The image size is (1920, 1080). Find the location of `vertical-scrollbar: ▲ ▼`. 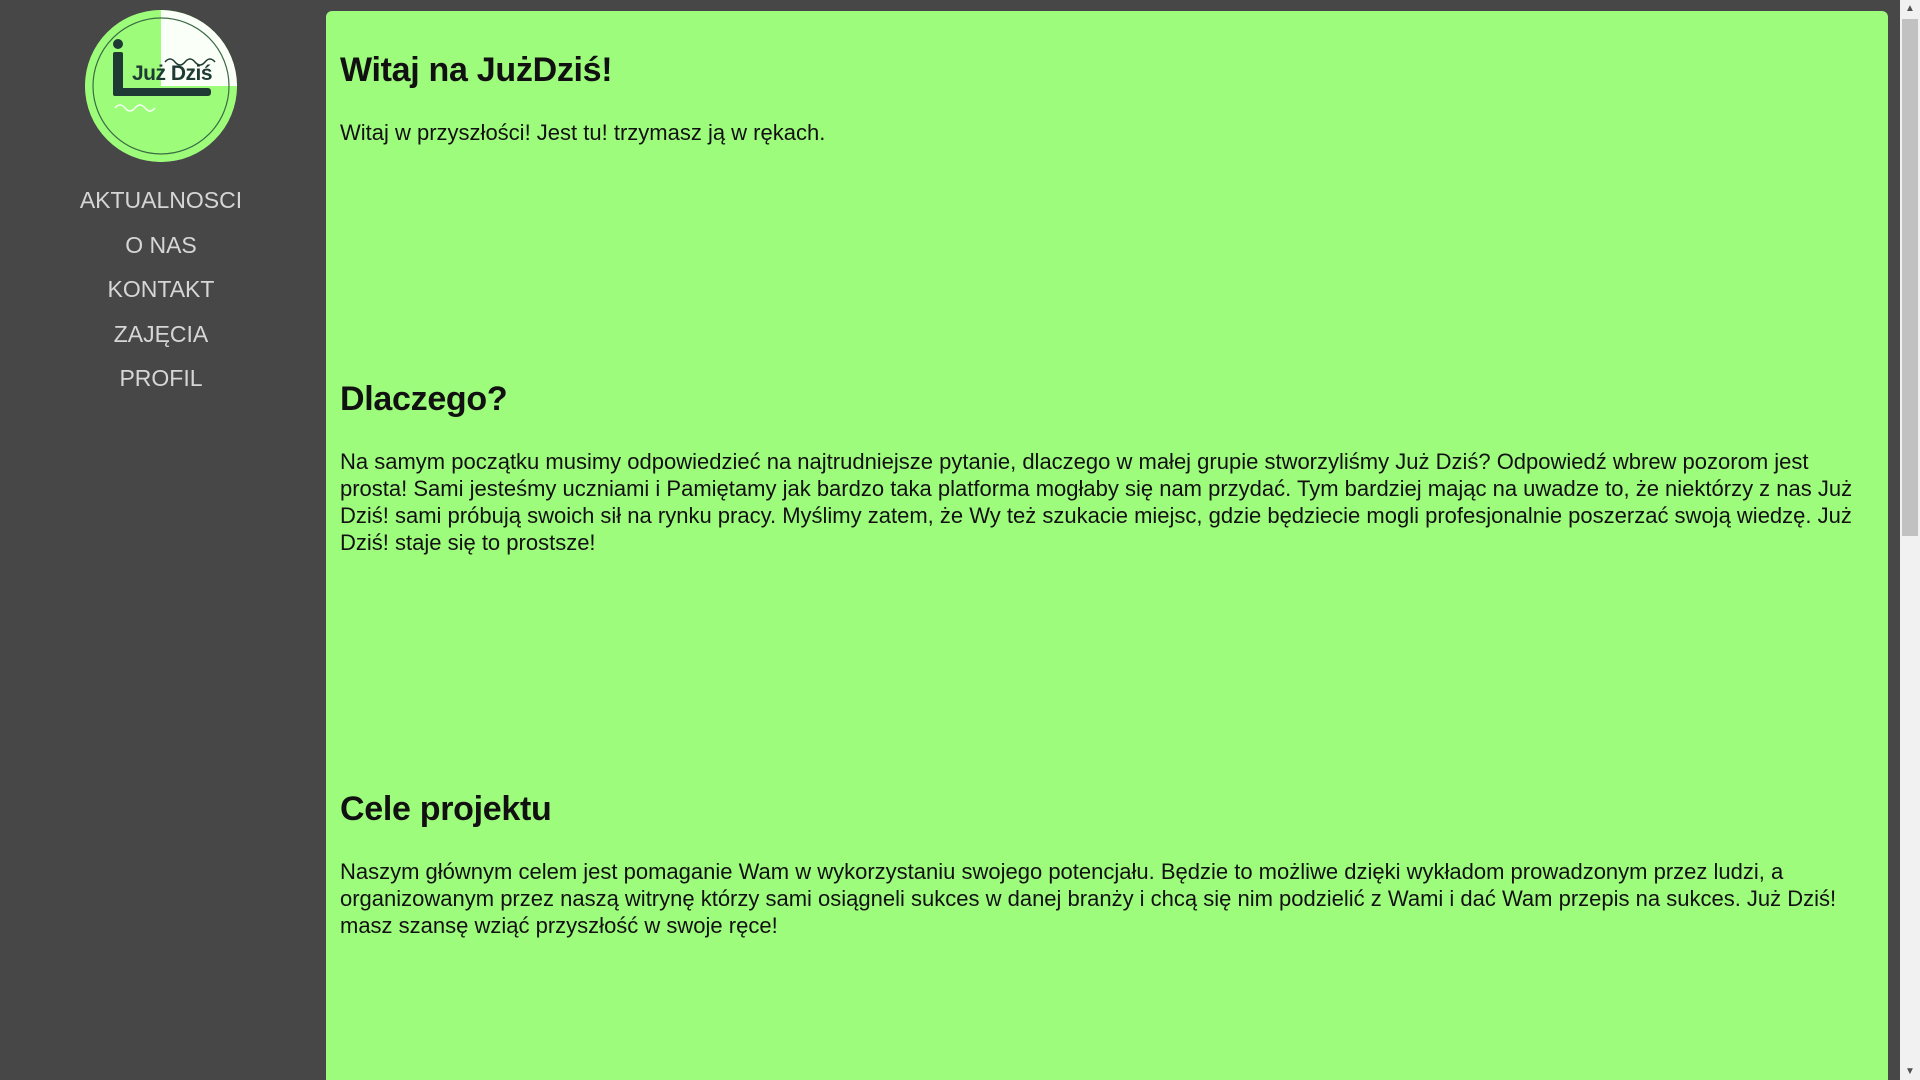

vertical-scrollbar: ▲ ▼ is located at coordinates (1910, 540).